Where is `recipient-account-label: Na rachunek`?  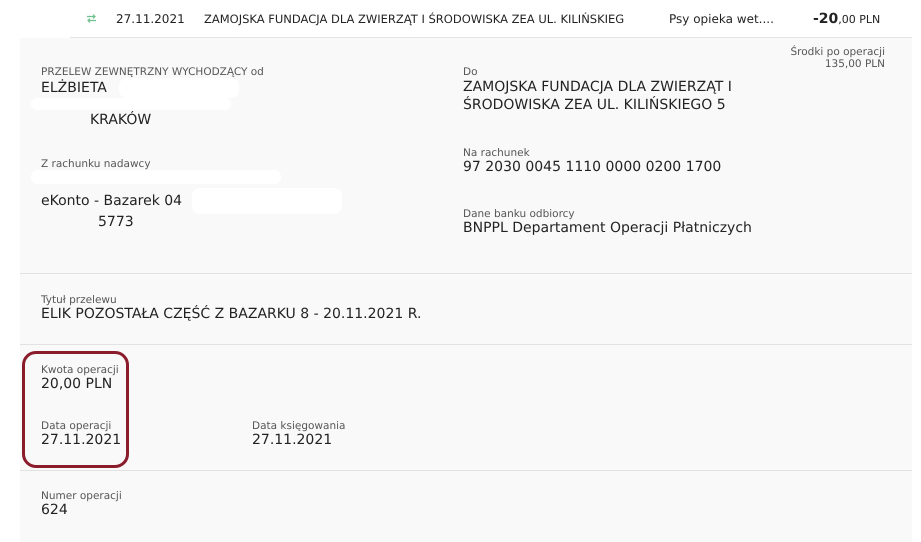 recipient-account-label: Na rachunek is located at coordinates (496, 153).